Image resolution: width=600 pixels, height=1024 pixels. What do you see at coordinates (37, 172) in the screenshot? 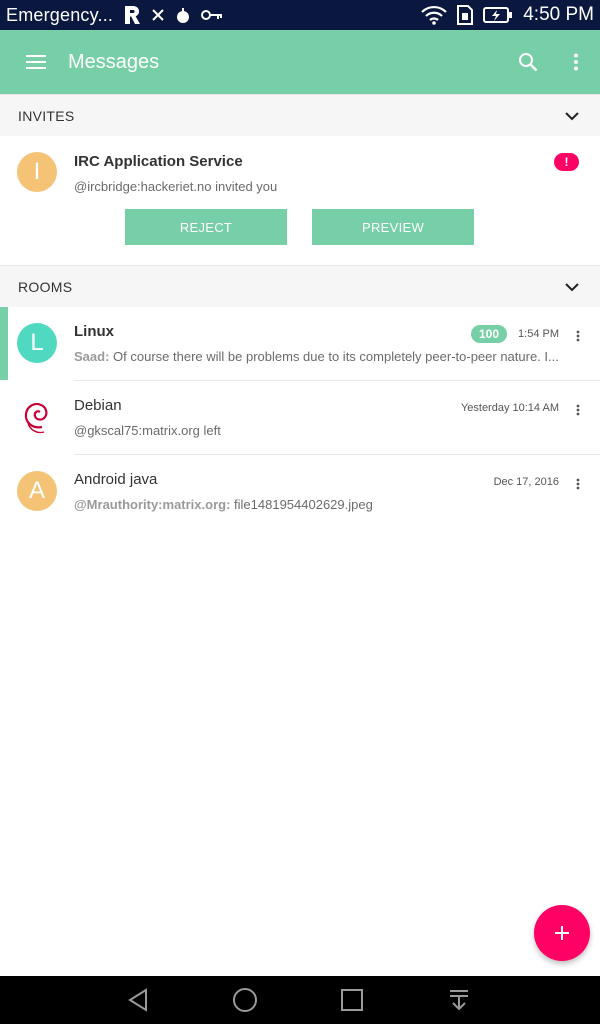
I see `avatar: I` at bounding box center [37, 172].